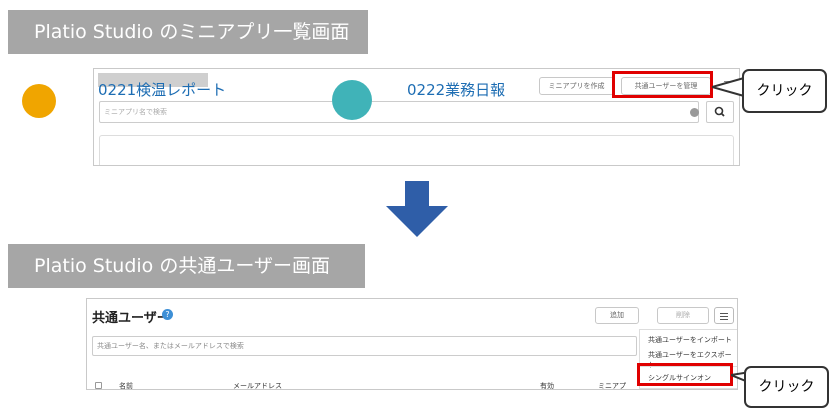 Image resolution: width=837 pixels, height=417 pixels. Describe the element at coordinates (612, 386) in the screenshot. I see `column-header-mini-app: ミニアプ` at that location.